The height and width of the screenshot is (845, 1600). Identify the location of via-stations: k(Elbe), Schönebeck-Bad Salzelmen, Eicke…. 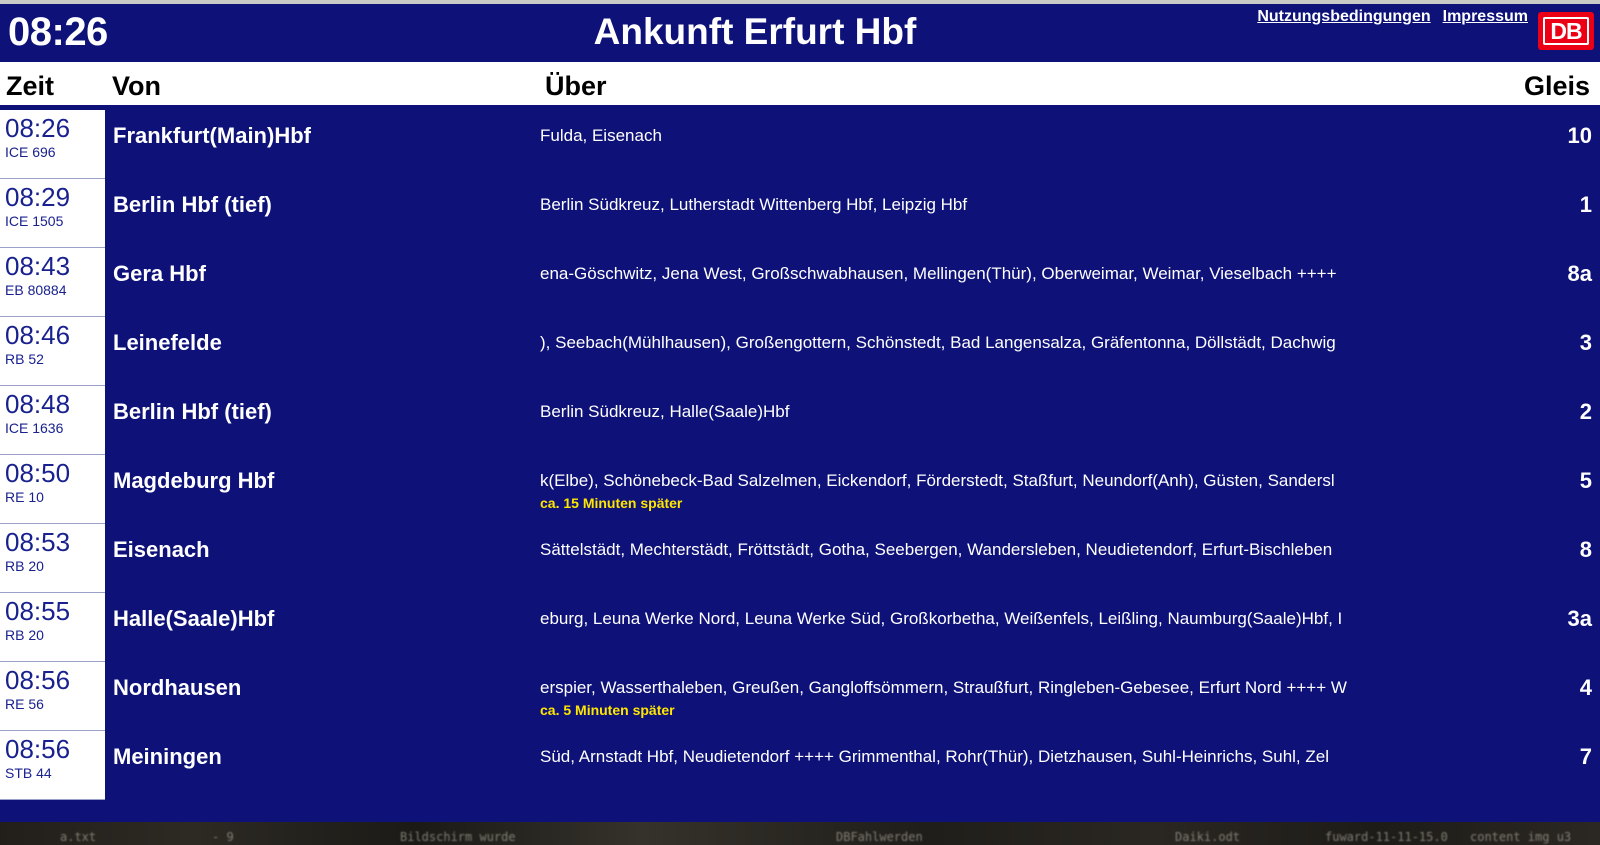
(937, 480).